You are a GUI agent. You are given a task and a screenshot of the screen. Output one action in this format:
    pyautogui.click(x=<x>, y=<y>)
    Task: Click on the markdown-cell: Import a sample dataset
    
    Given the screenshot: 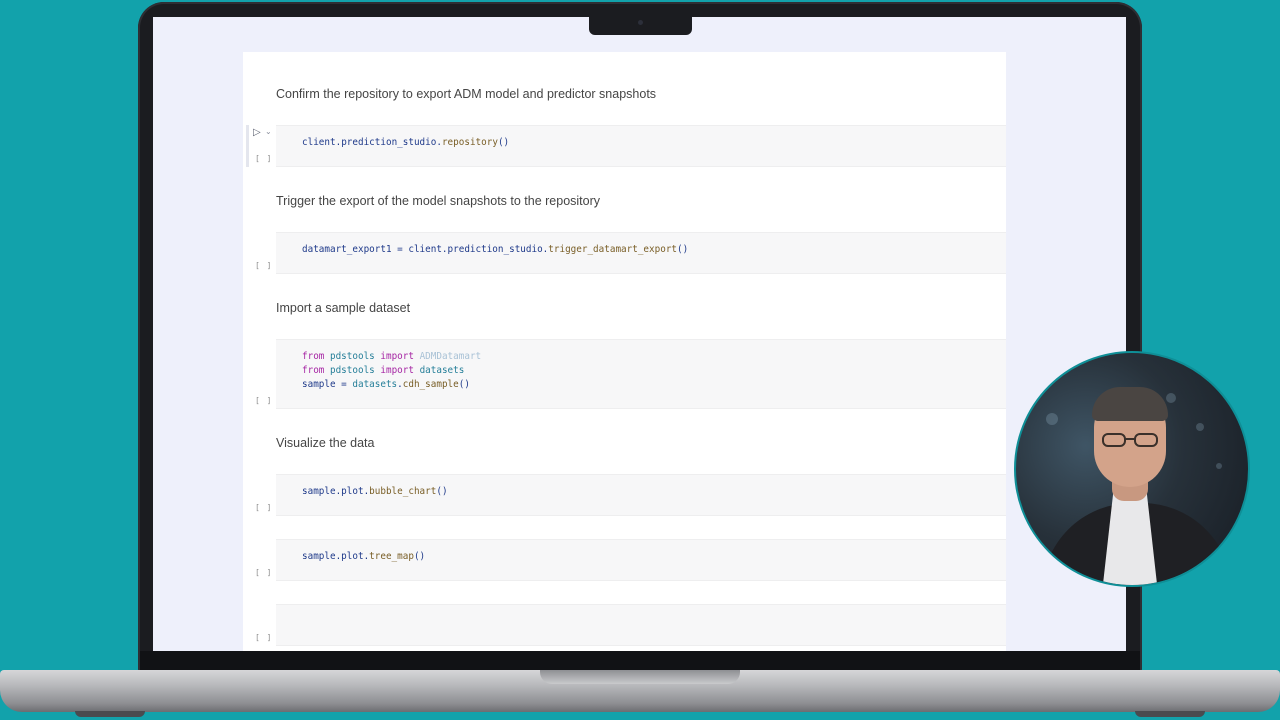 What is the action you would take?
    pyautogui.click(x=343, y=308)
    